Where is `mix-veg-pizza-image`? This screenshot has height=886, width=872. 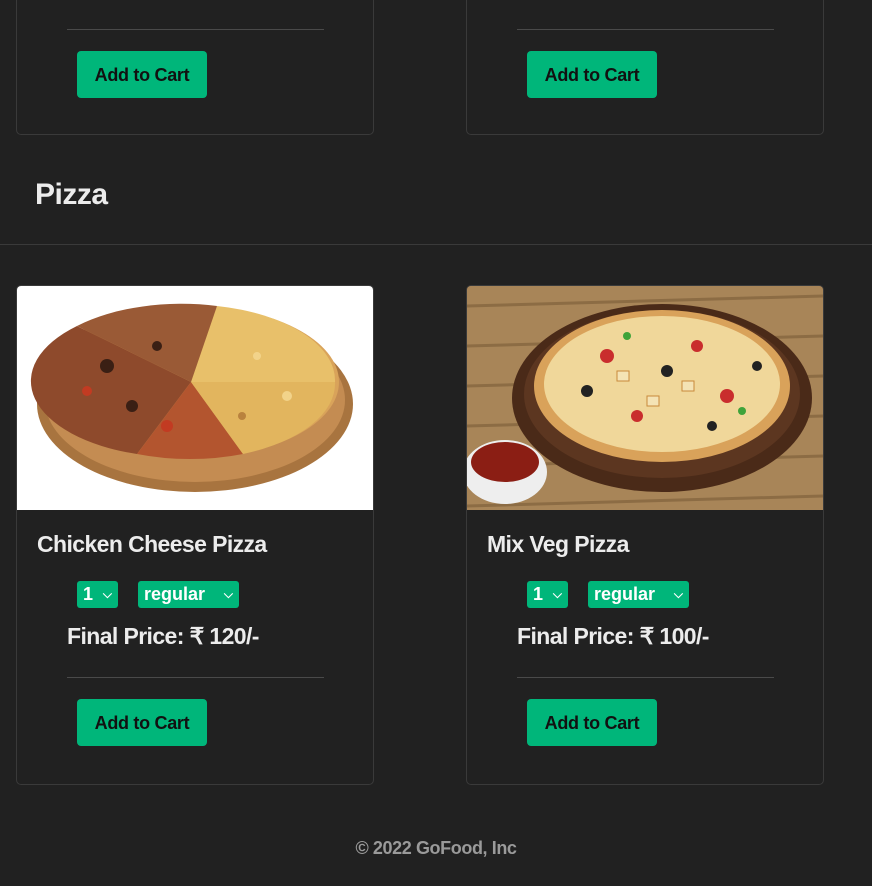 mix-veg-pizza-image is located at coordinates (645, 398).